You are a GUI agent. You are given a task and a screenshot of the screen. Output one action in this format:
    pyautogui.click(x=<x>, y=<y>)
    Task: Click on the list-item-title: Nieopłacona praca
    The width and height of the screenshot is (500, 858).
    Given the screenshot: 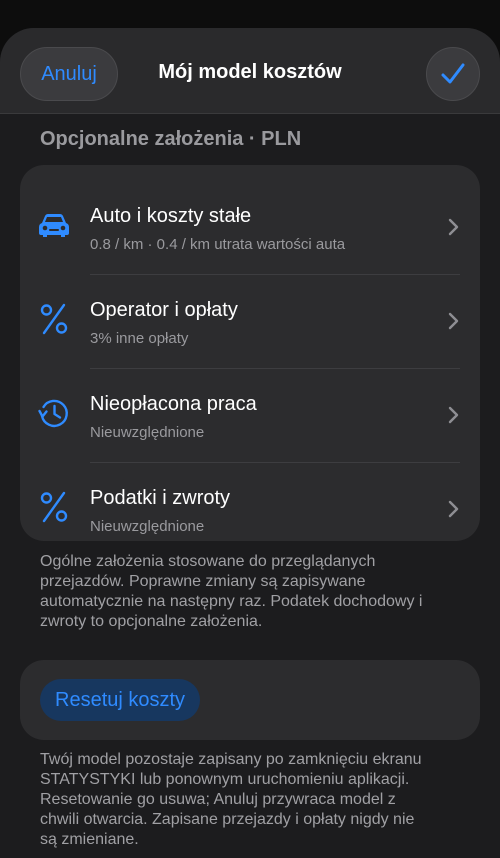 What is the action you would take?
    pyautogui.click(x=173, y=404)
    